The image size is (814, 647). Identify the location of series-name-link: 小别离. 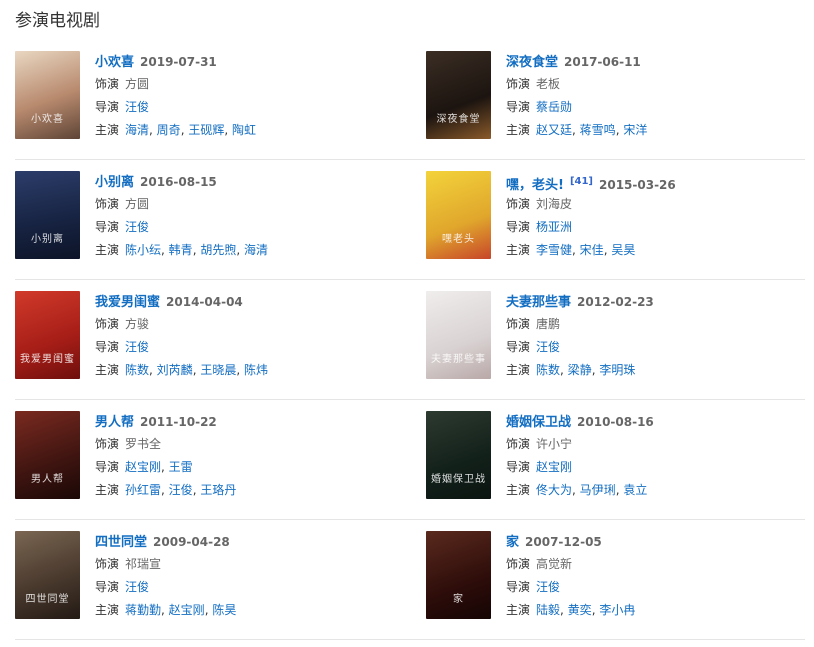
(114, 182).